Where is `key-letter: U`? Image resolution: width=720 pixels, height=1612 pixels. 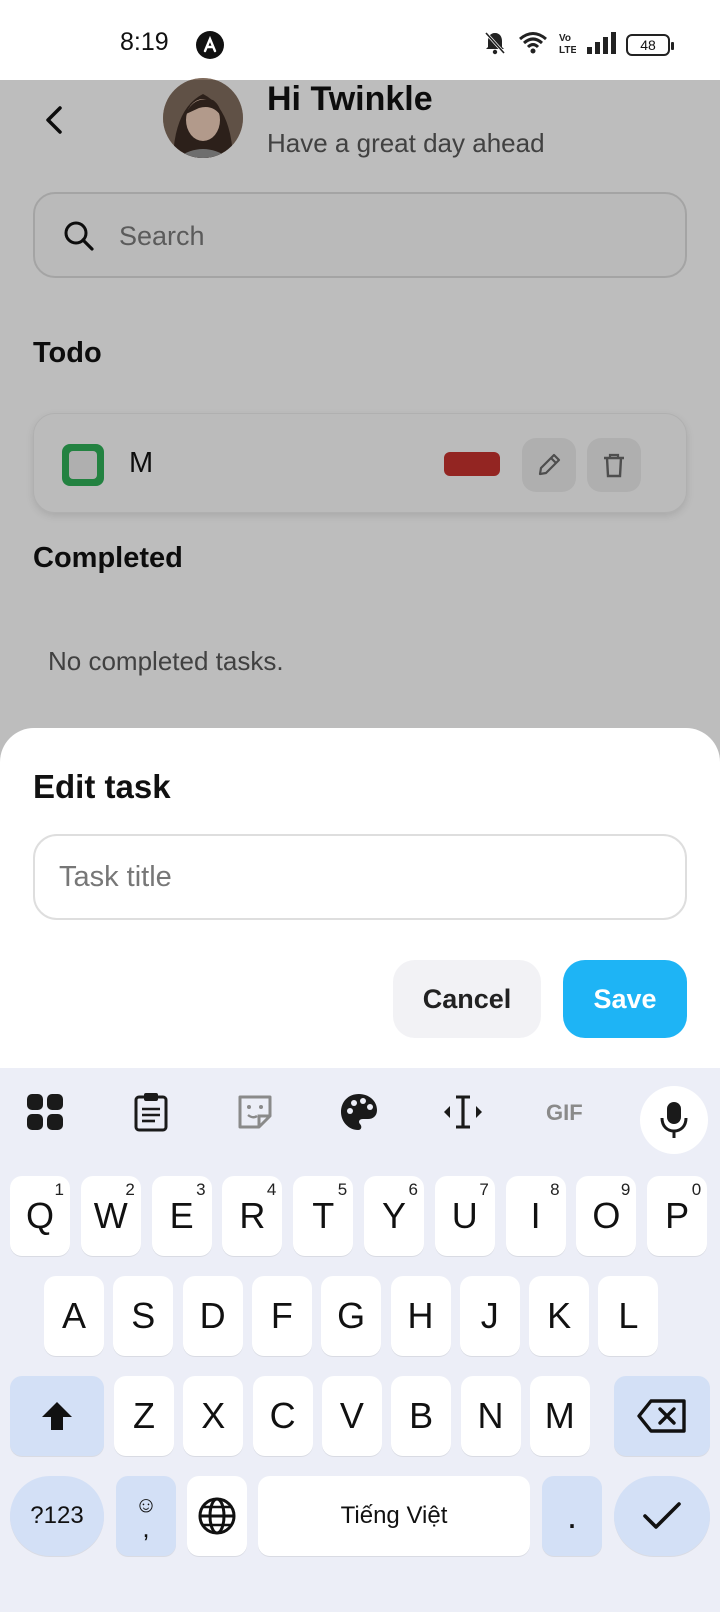 key-letter: U is located at coordinates (464, 1215).